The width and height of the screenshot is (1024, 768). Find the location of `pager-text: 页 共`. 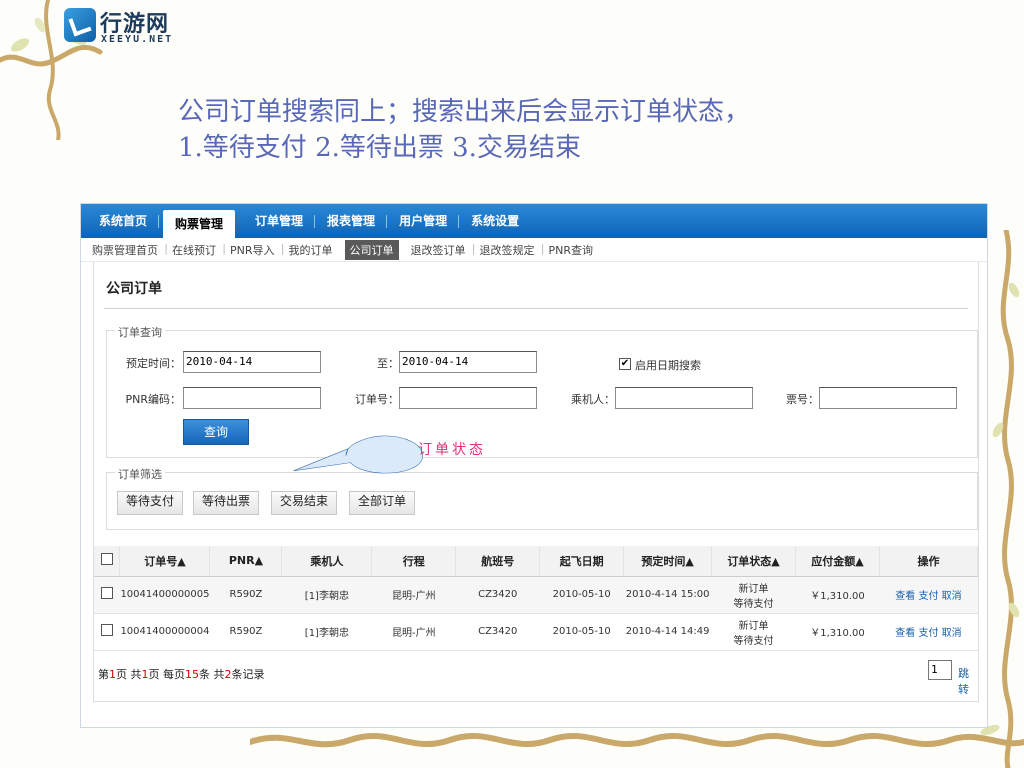

pager-text: 页 共 is located at coordinates (129, 674).